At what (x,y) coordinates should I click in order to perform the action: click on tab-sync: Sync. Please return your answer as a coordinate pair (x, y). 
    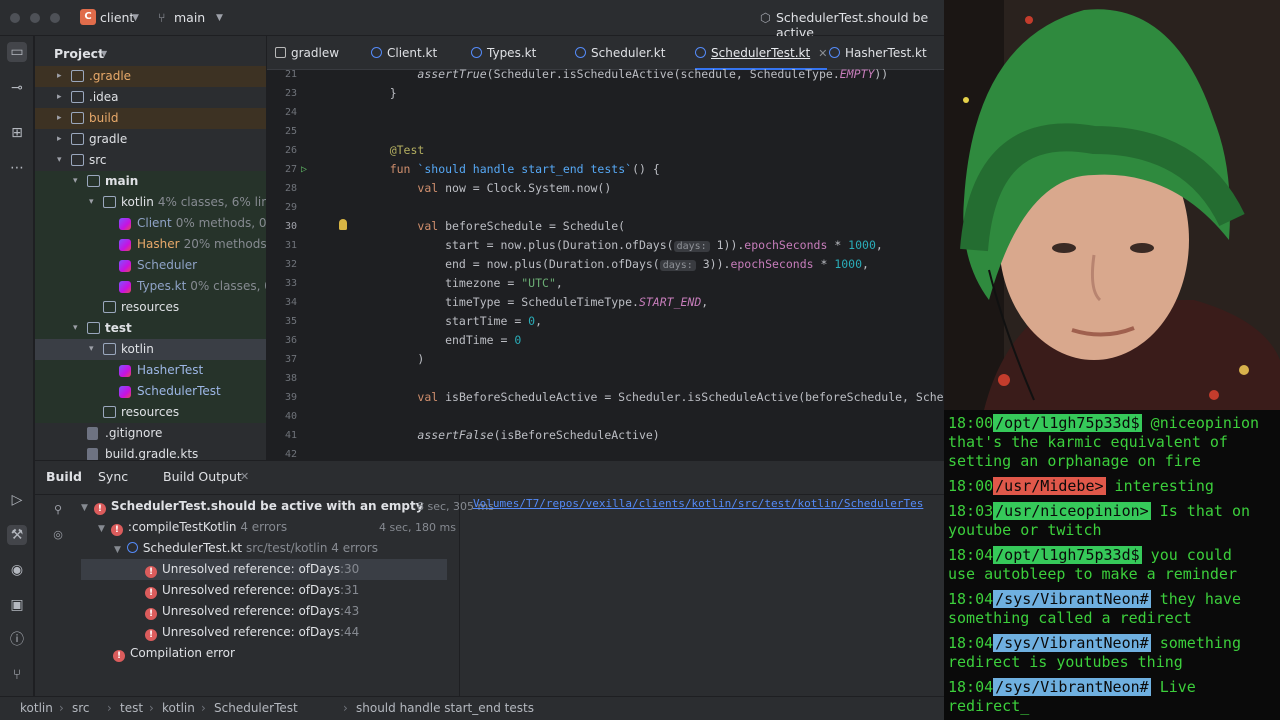
    Looking at the image, I should click on (113, 476).